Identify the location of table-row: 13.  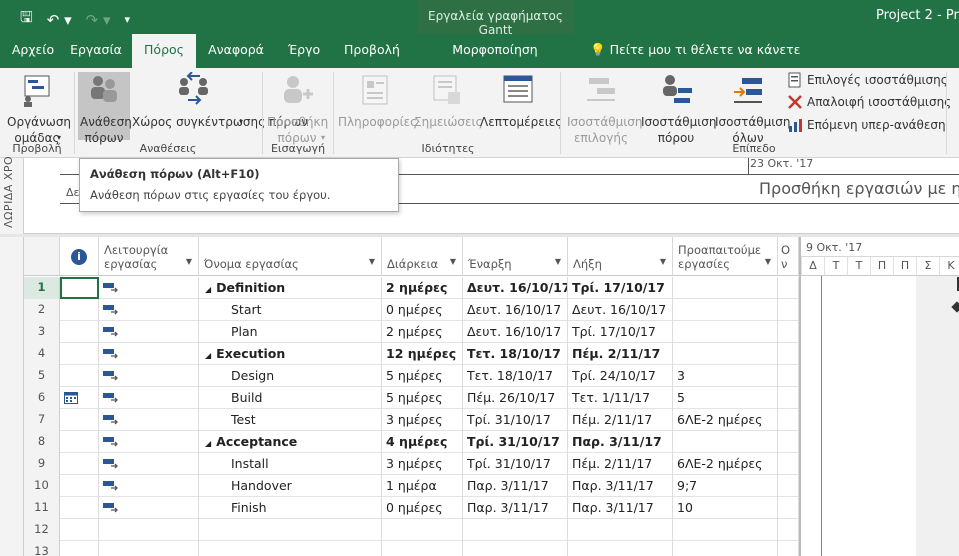
(411, 548).